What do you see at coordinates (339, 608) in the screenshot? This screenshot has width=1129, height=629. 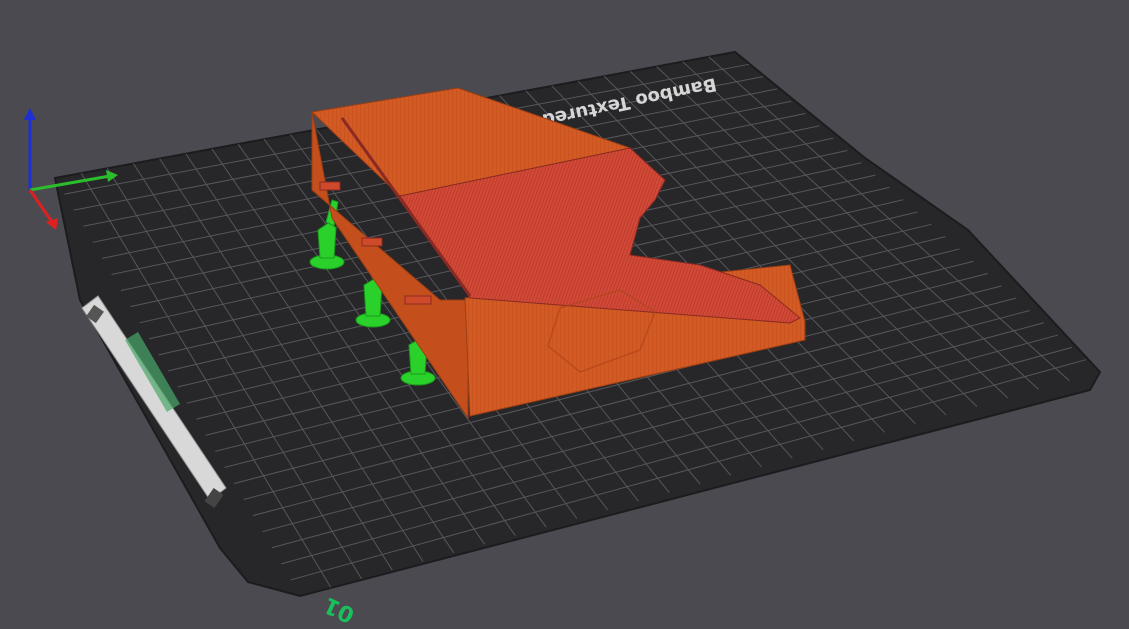 I see `plate-number: 01` at bounding box center [339, 608].